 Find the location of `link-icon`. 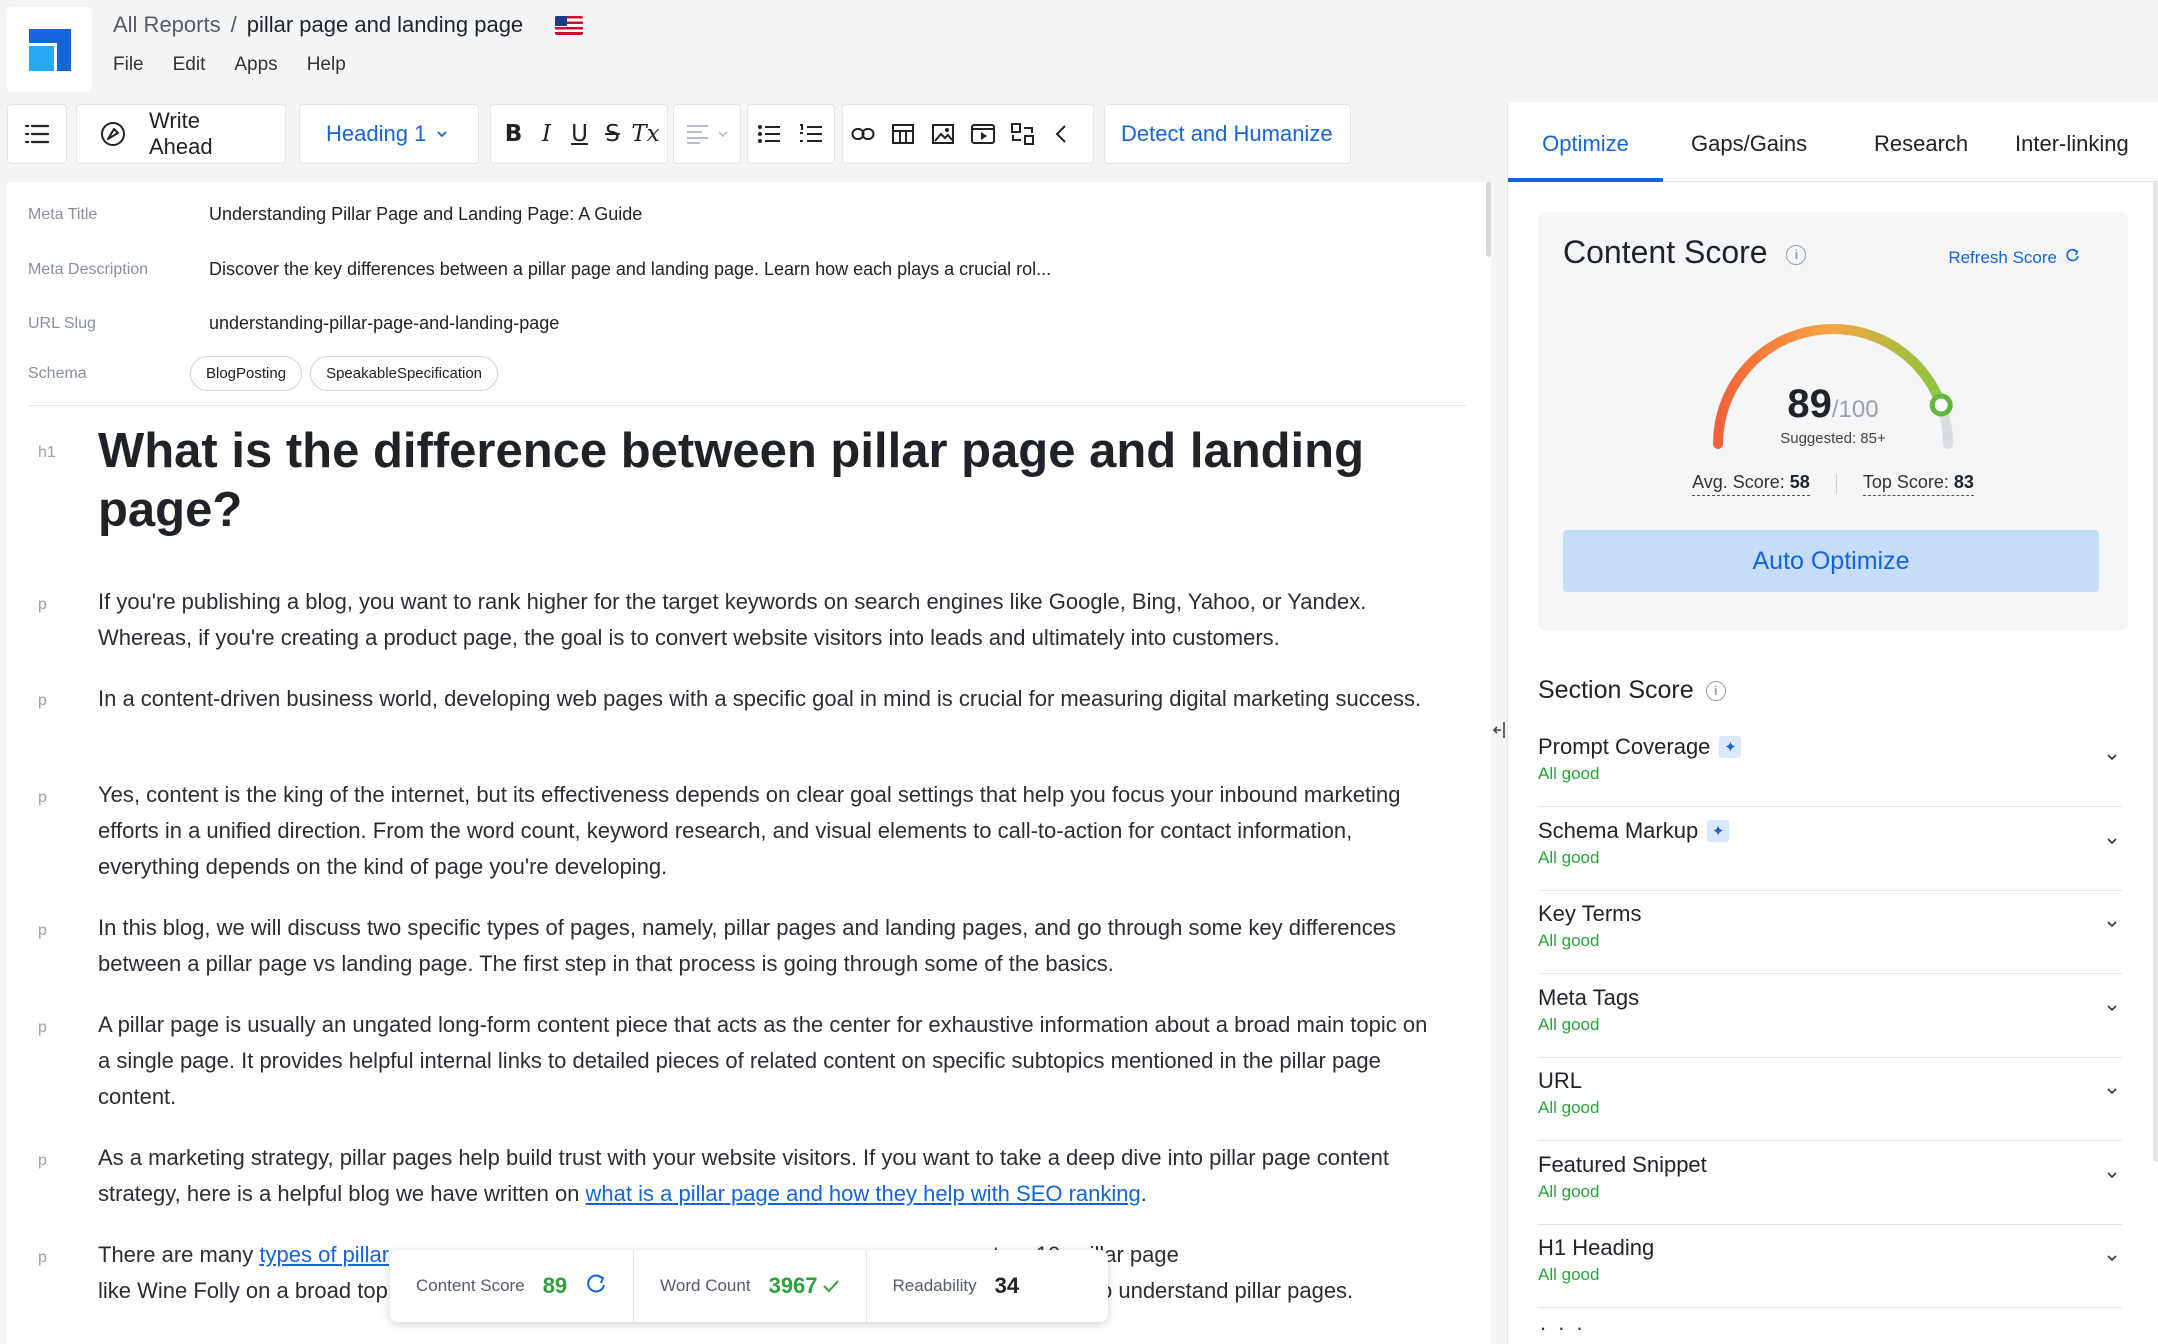

link-icon is located at coordinates (863, 134).